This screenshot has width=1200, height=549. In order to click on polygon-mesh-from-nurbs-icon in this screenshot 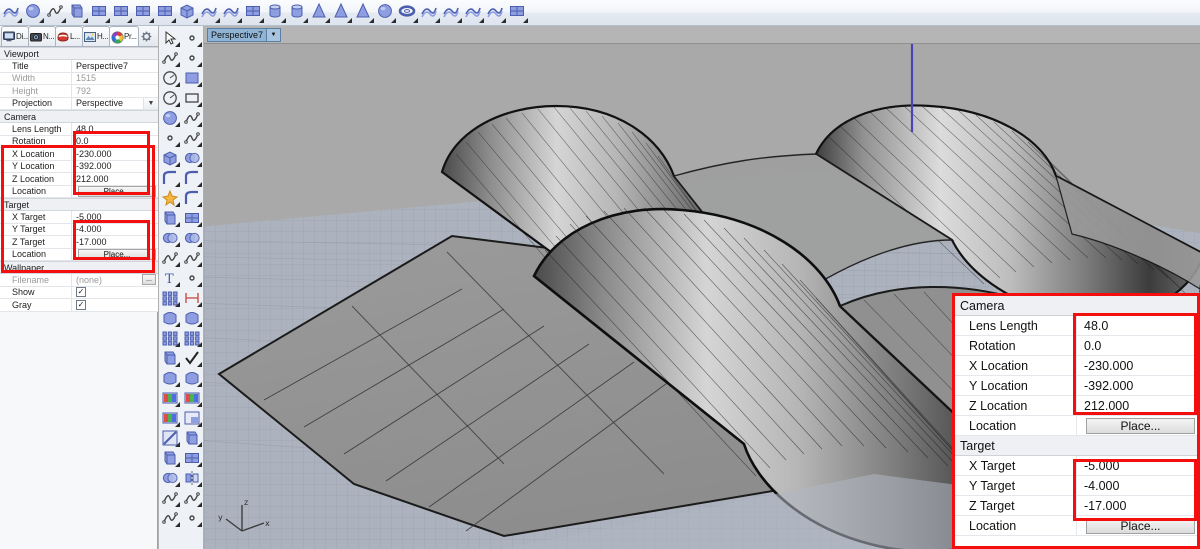, I will do `click(12, 13)`.